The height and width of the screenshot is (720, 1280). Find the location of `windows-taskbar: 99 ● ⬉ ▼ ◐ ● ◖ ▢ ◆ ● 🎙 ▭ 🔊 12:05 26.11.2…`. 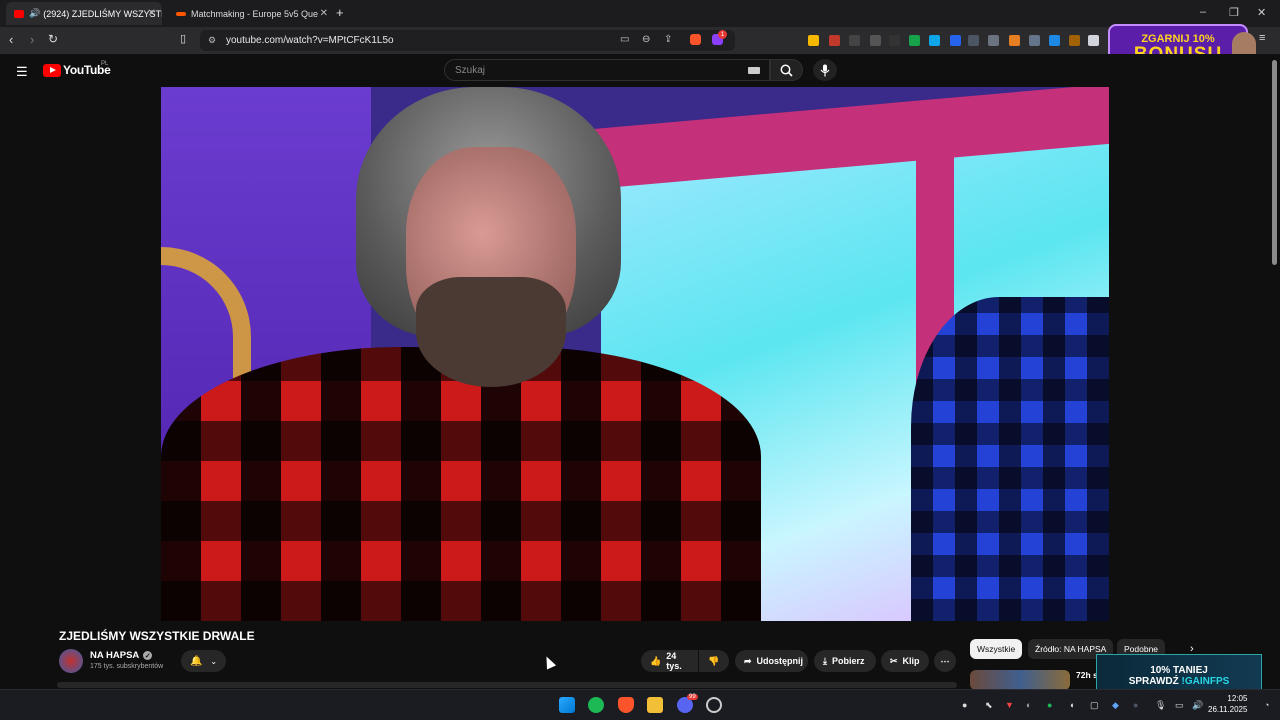

windows-taskbar: 99 ● ⬉ ▼ ◐ ● ◖ ▢ ◆ ● 🎙 ▭ 🔊 12:05 26.11.2… is located at coordinates (640, 704).